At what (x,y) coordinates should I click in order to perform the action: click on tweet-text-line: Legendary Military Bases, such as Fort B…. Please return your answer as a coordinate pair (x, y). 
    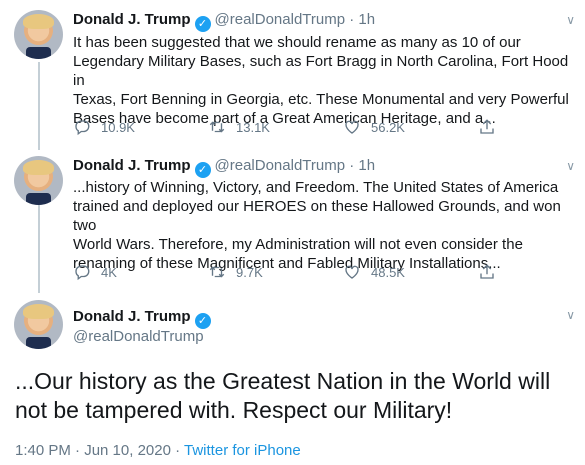
    Looking at the image, I should click on (321, 71).